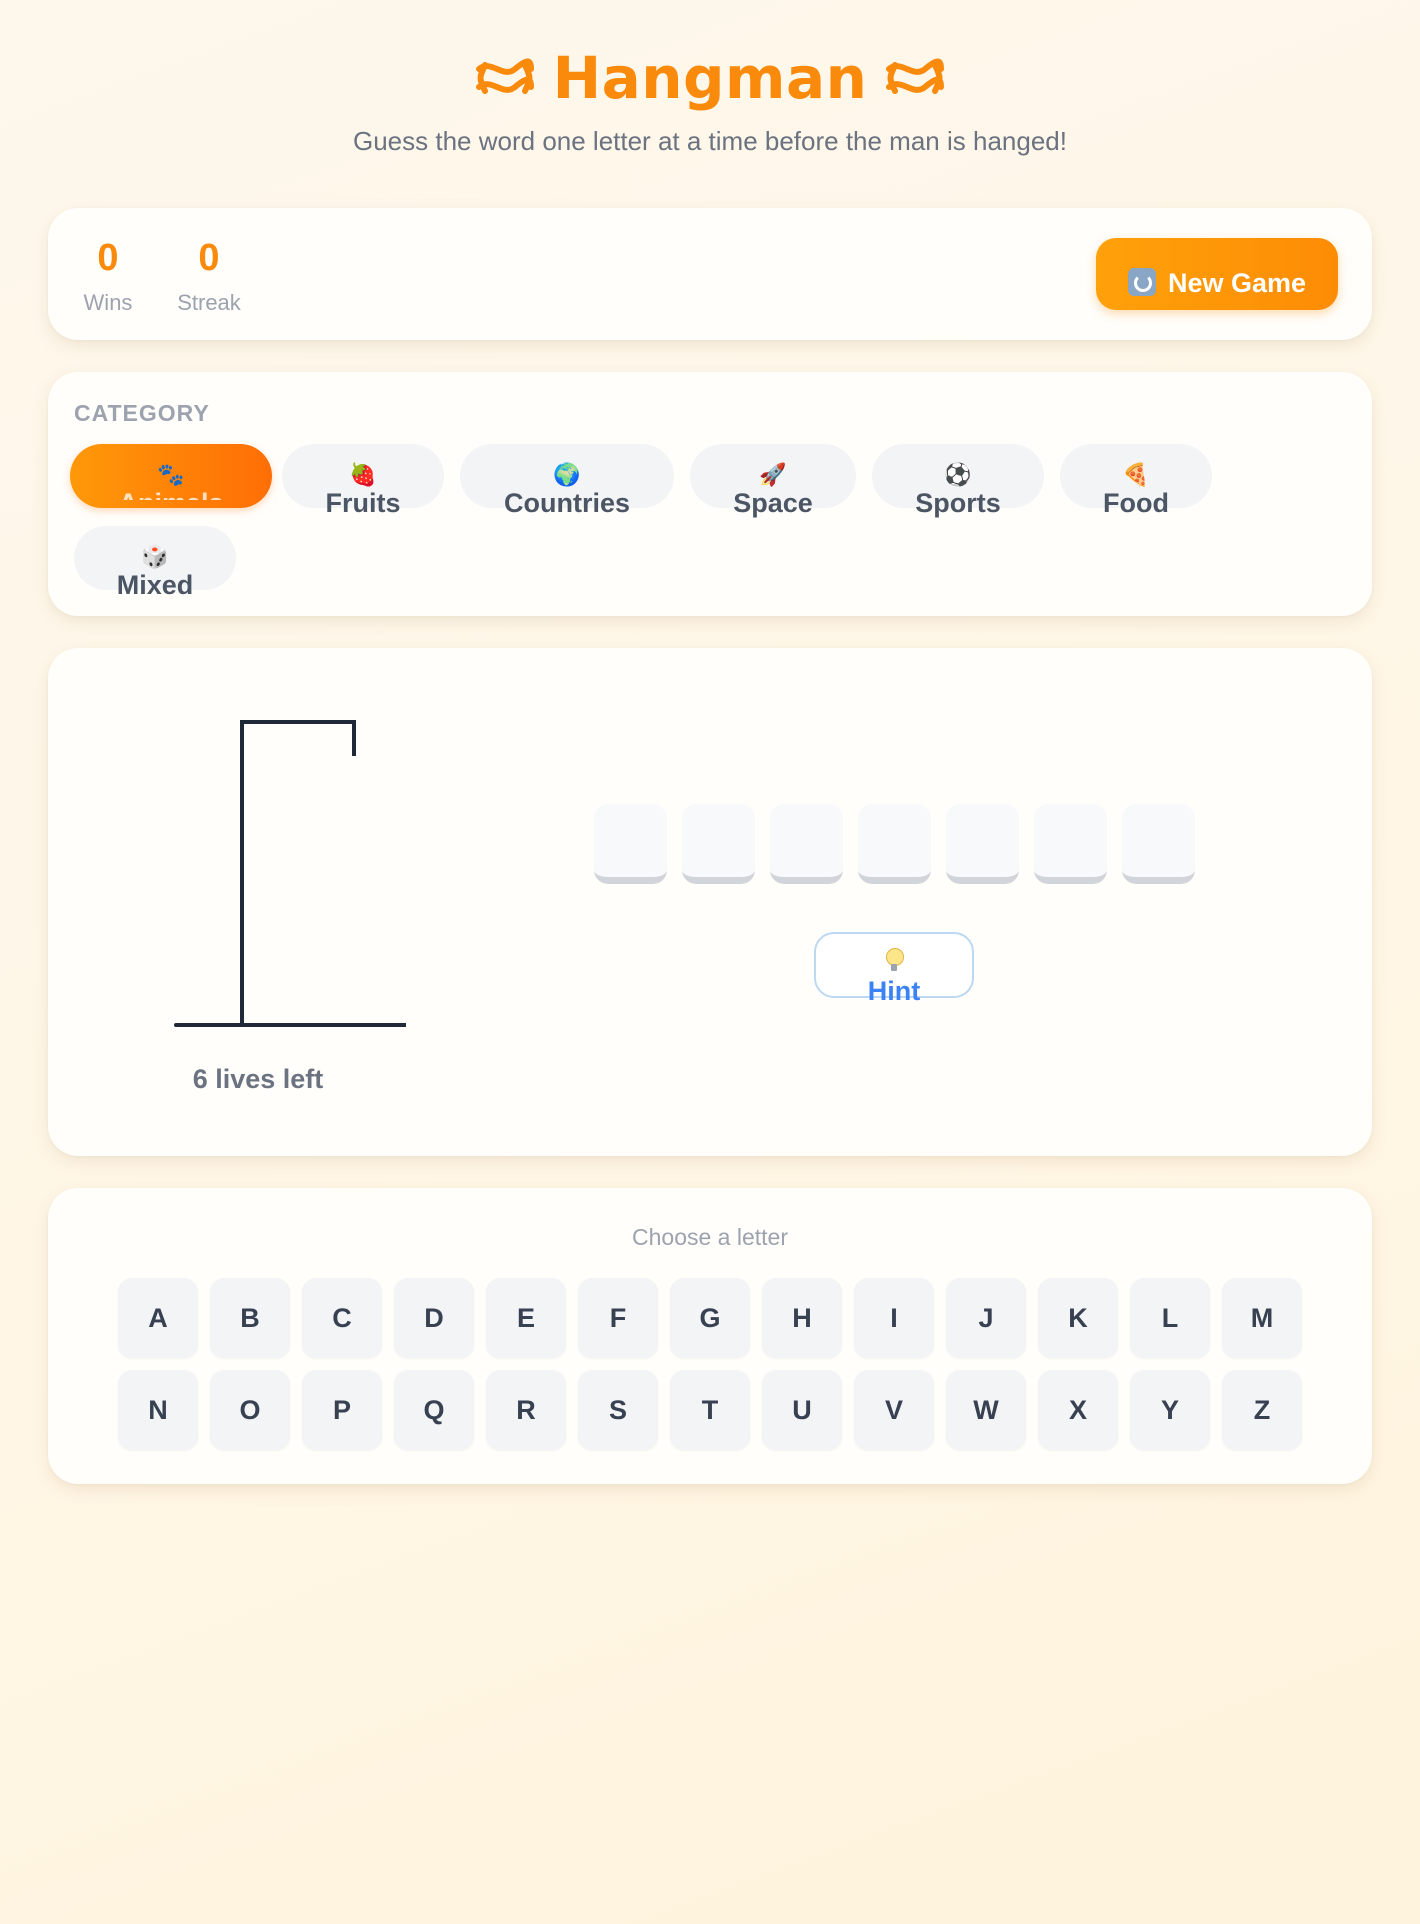 The image size is (1420, 1924). Describe the element at coordinates (1078, 1410) in the screenshot. I see `key-x: X` at that location.